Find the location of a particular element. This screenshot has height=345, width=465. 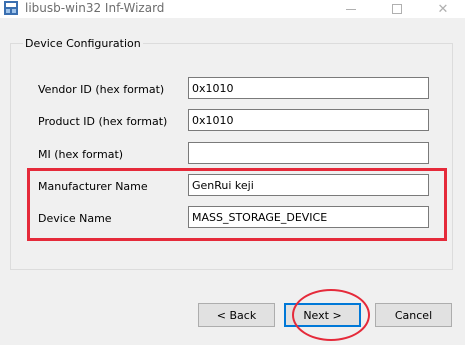

minimize-button is located at coordinates (351, 9).